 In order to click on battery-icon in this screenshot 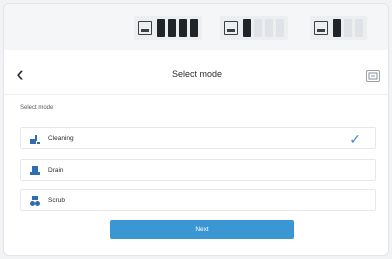, I will do `click(145, 28)`.